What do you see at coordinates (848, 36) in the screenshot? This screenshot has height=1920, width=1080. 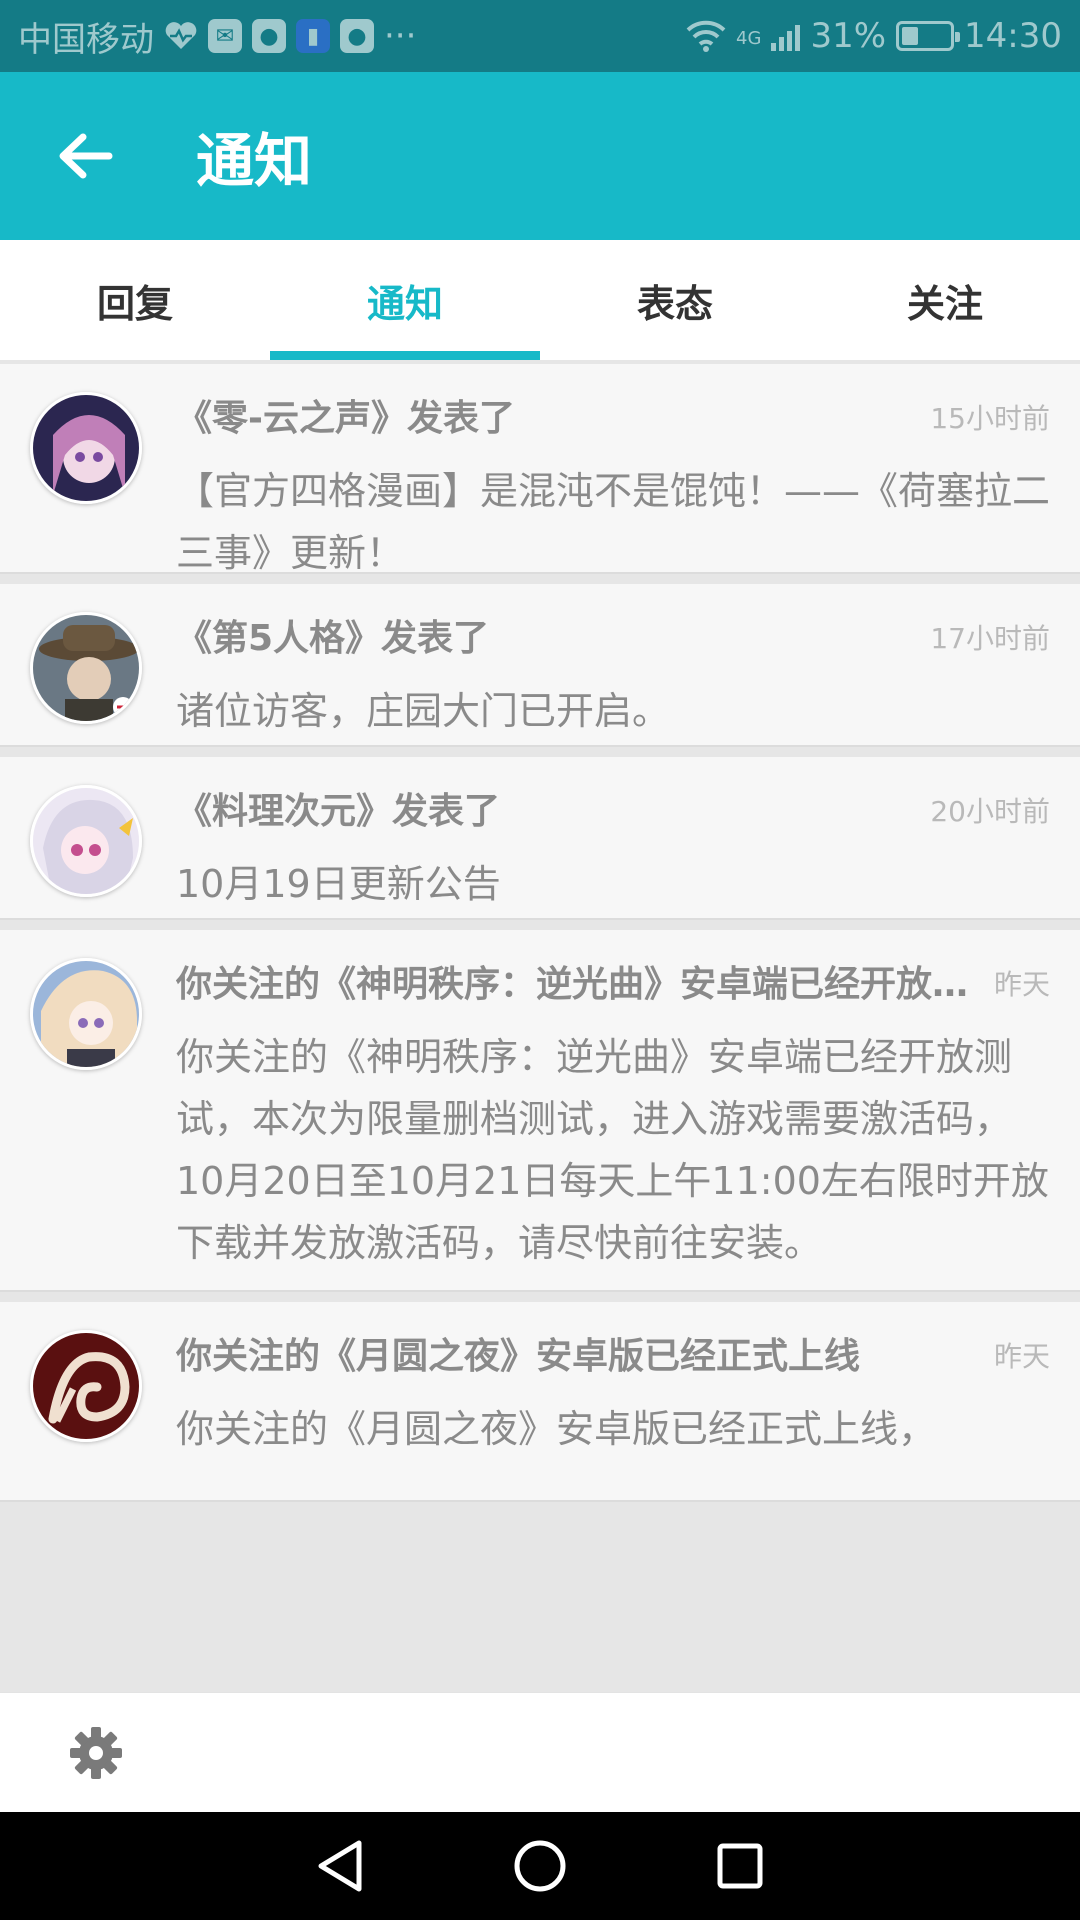 I see `battery-percent: 31%` at bounding box center [848, 36].